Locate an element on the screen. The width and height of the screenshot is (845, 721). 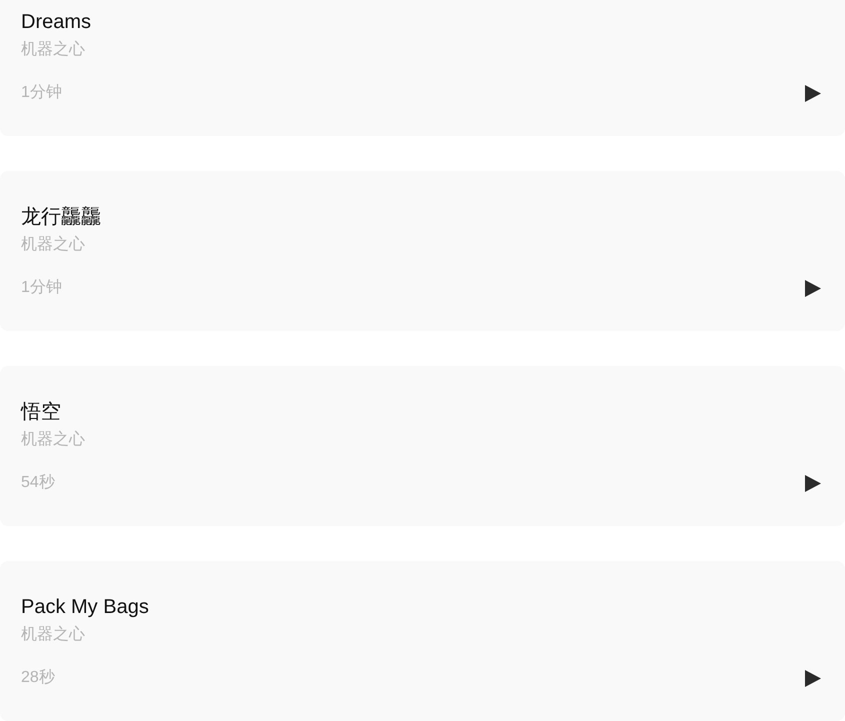
track-duration: 28秒 is located at coordinates (38, 678).